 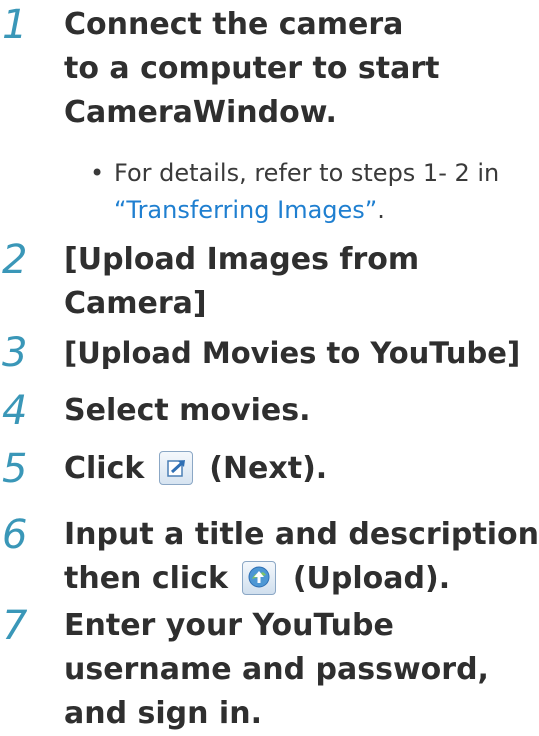 I want to click on step-line: Connect the camera, so click(x=234, y=24).